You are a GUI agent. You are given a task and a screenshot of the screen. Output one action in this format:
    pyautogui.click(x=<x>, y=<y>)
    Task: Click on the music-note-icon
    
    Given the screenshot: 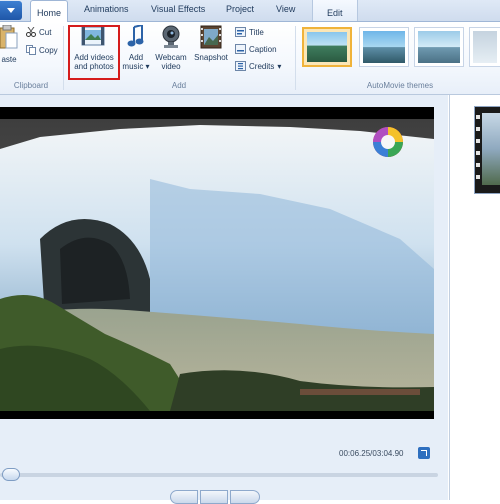 What is the action you would take?
    pyautogui.click(x=135, y=35)
    